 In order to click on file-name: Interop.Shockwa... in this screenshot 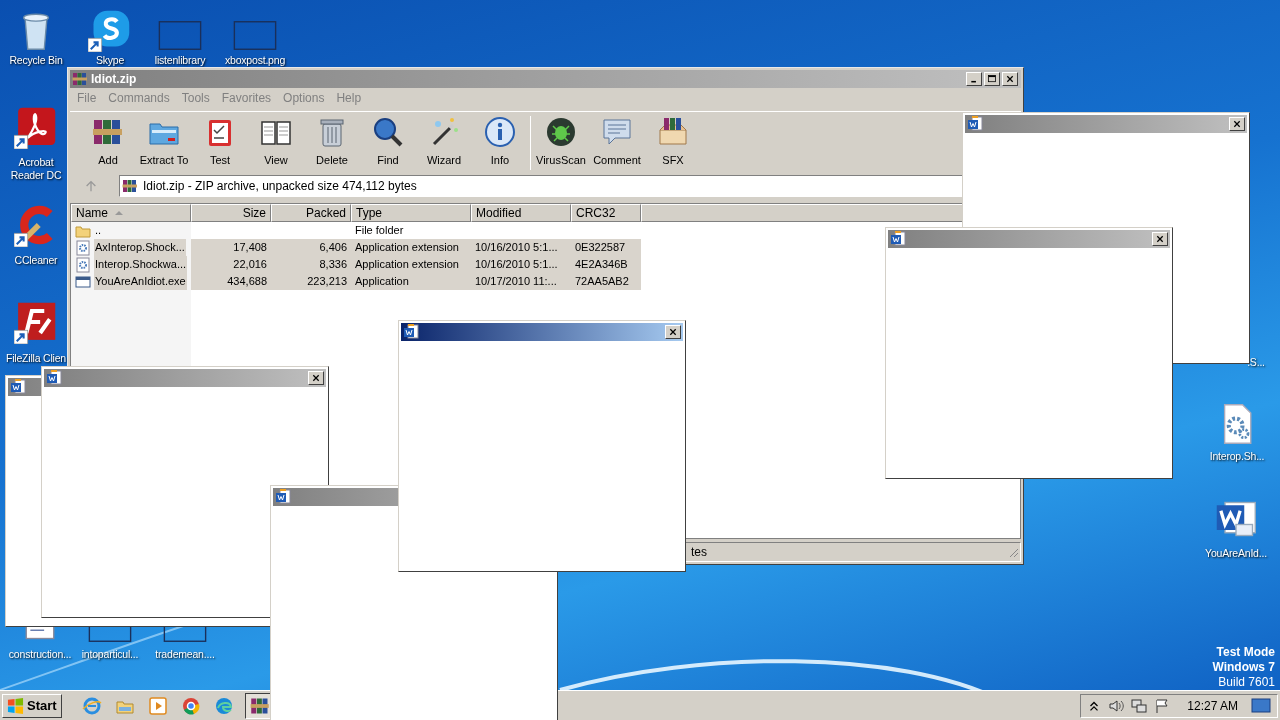, I will do `click(141, 264)`.